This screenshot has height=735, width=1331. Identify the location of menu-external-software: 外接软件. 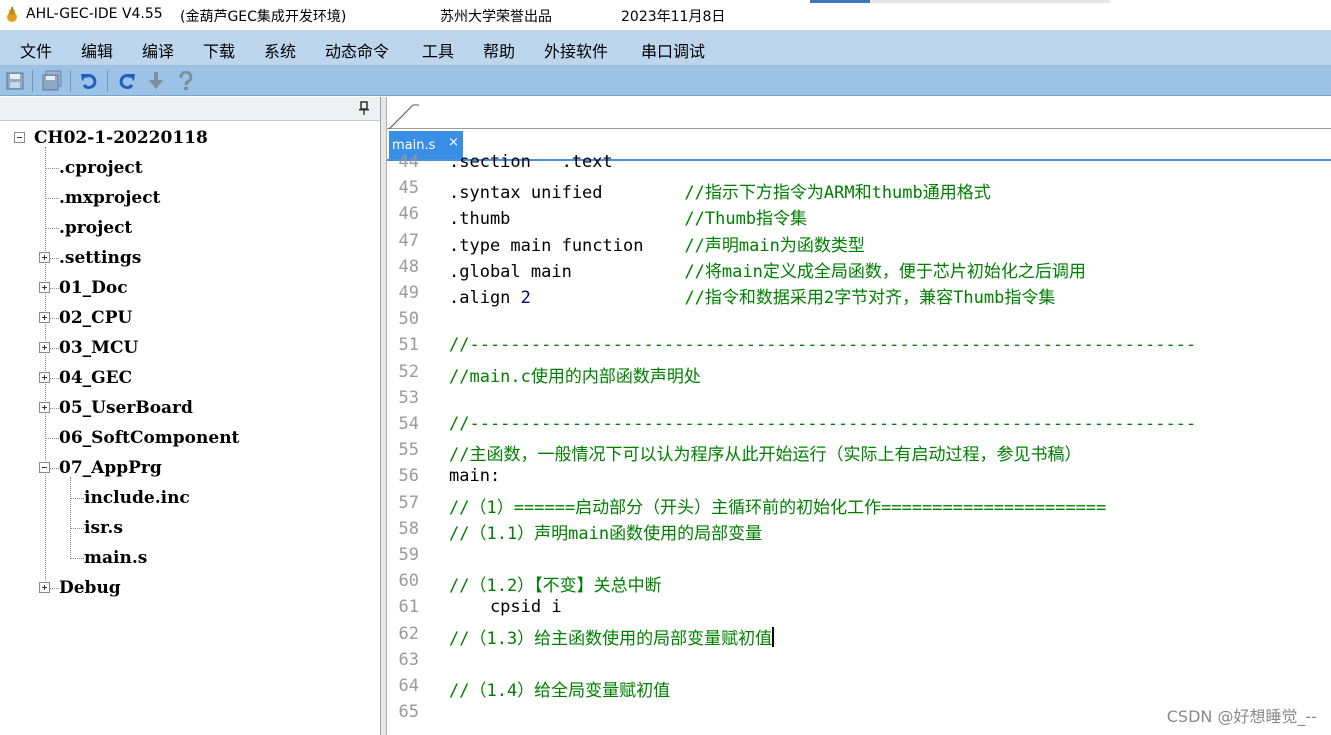
(576, 50).